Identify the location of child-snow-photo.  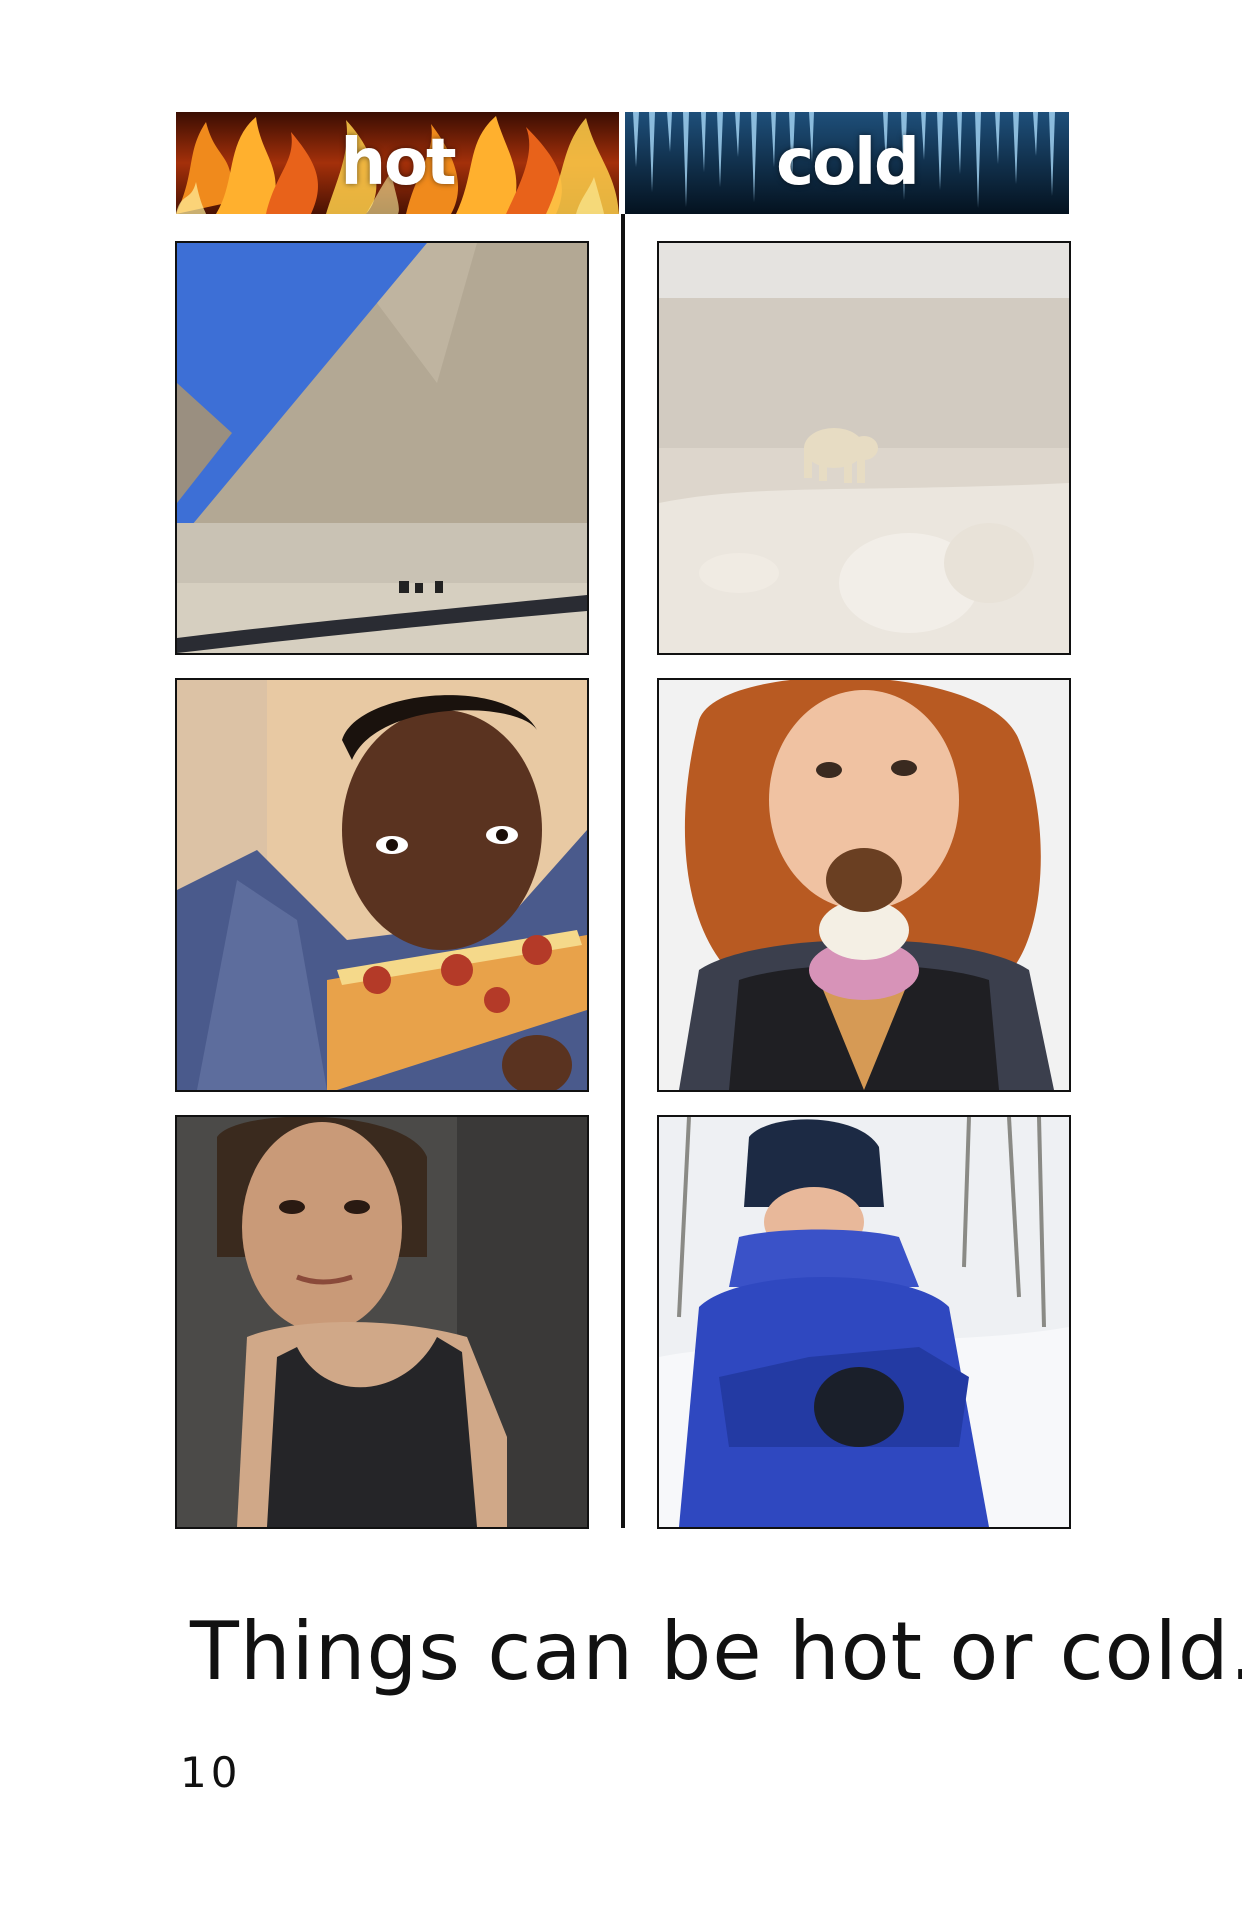
(864, 1322).